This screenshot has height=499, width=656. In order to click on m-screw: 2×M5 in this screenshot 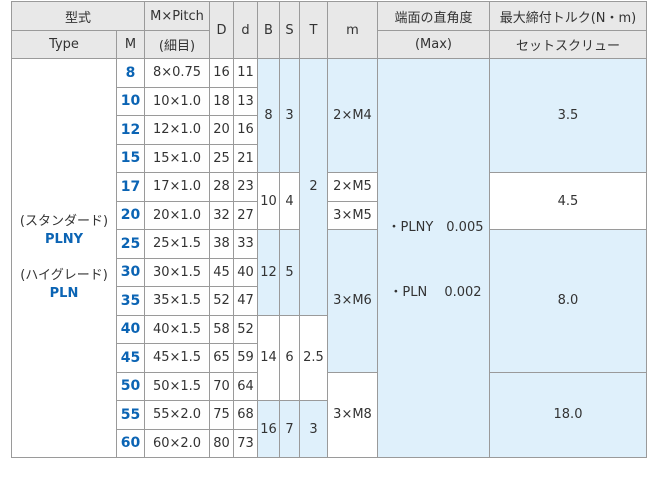, I will do `click(352, 187)`.